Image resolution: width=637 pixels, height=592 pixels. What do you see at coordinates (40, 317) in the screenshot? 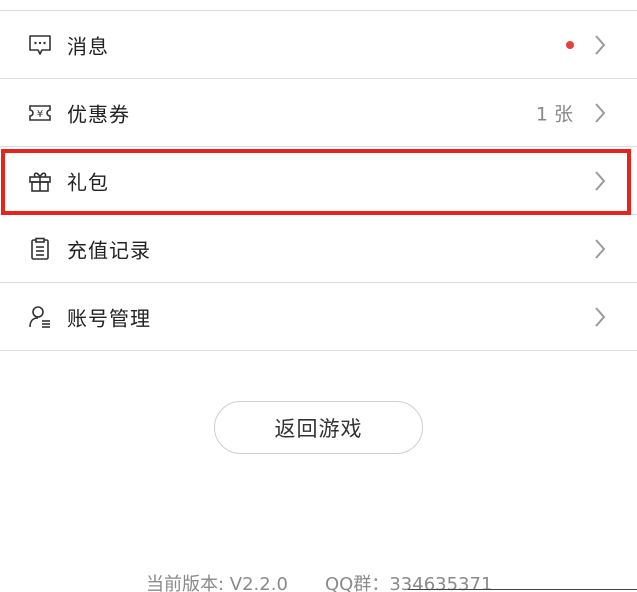
I see `user-manage-icon` at bounding box center [40, 317].